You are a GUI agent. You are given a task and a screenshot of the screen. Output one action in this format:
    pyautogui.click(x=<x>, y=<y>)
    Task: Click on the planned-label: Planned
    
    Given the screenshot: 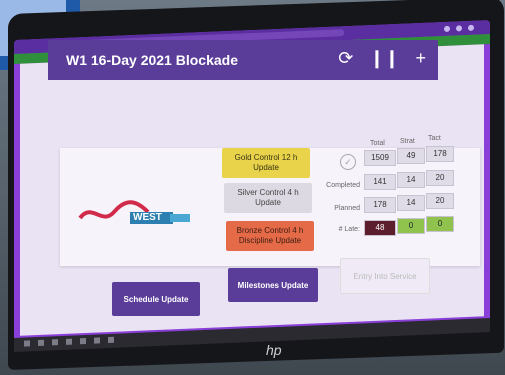 What is the action you would take?
    pyautogui.click(x=347, y=208)
    